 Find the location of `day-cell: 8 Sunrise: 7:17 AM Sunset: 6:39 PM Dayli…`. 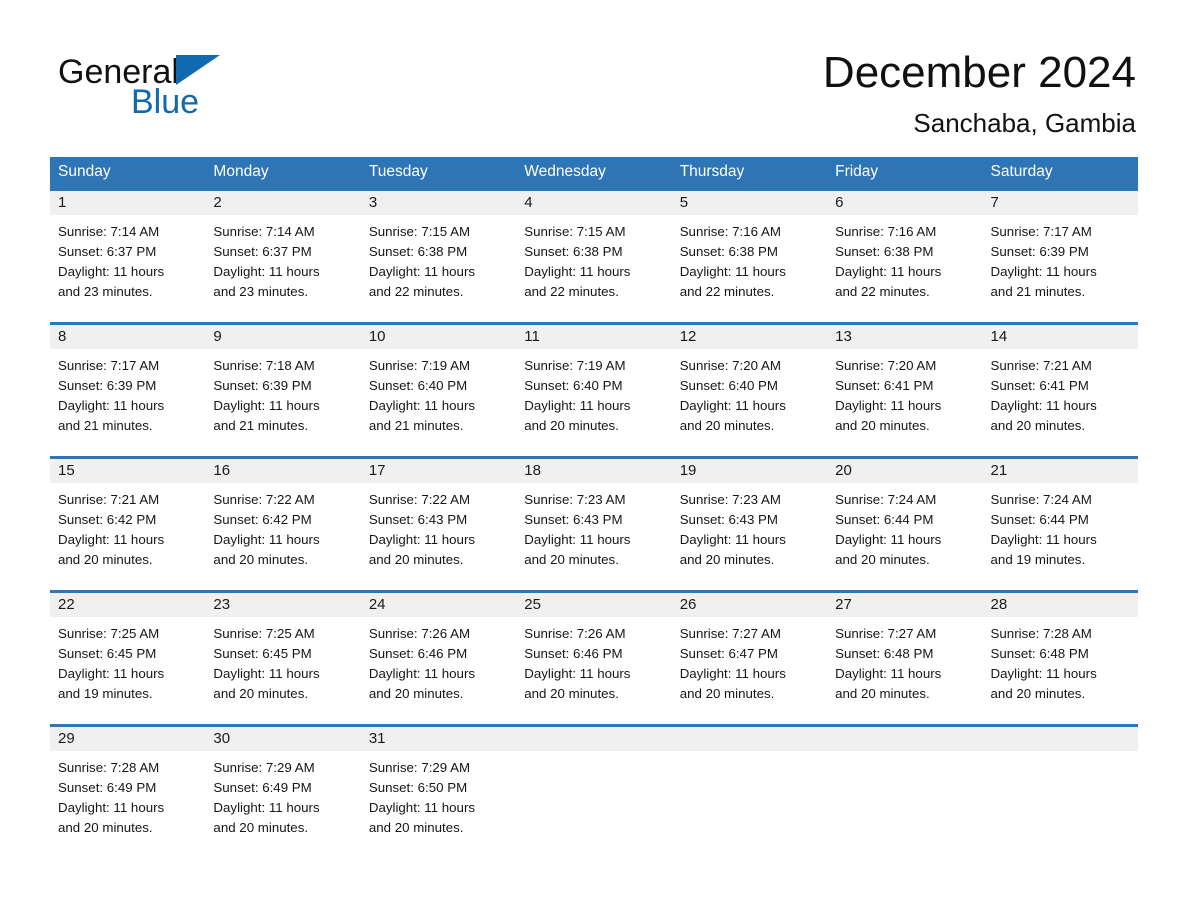

day-cell: 8 Sunrise: 7:17 AM Sunset: 6:39 PM Dayli… is located at coordinates (128, 389).